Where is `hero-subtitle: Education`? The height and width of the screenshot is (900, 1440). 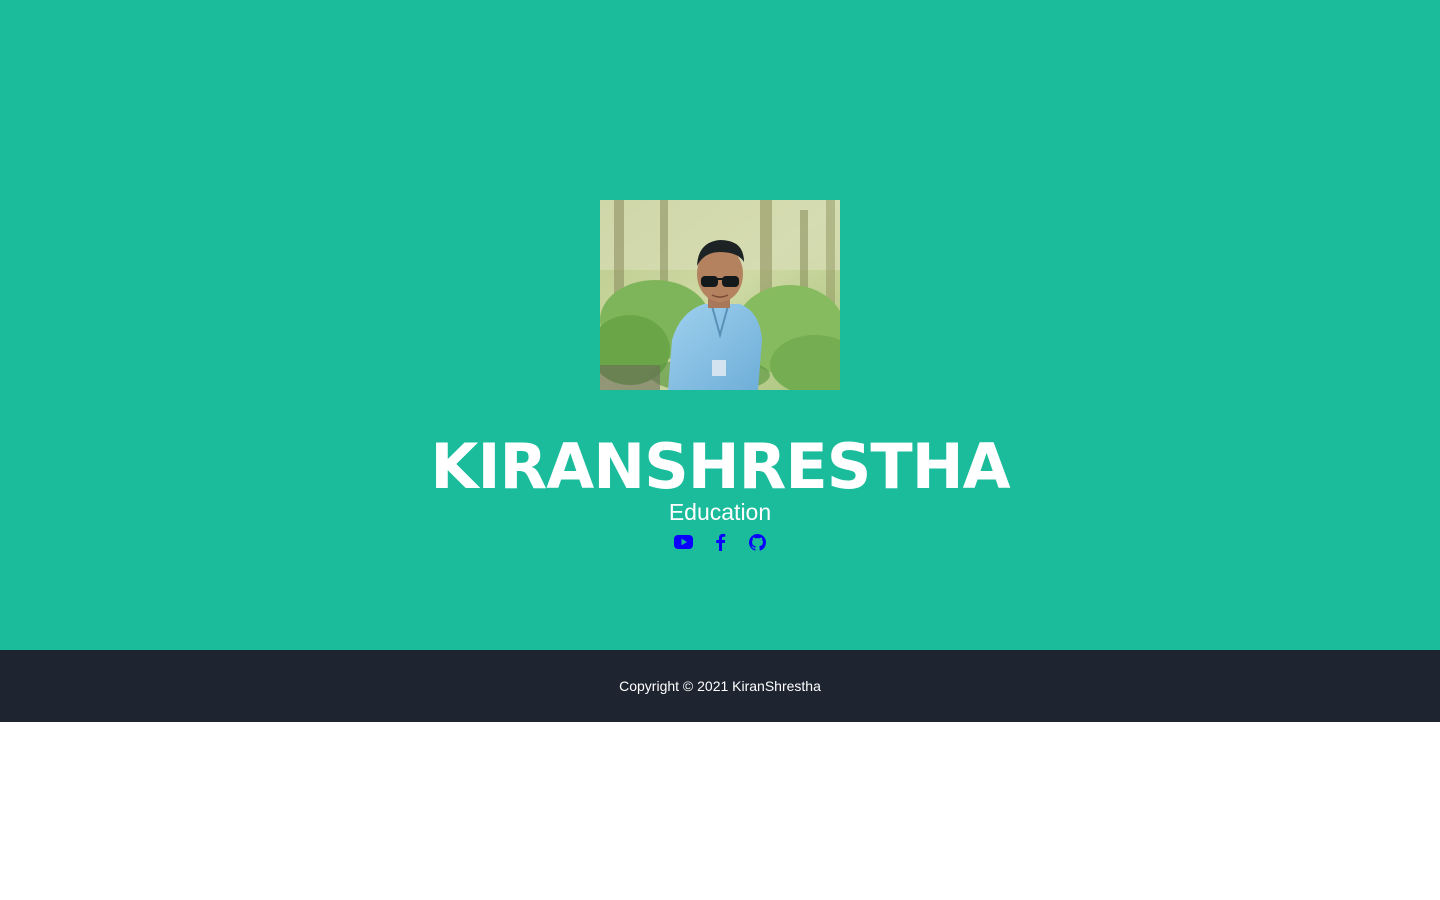 hero-subtitle: Education is located at coordinates (720, 512).